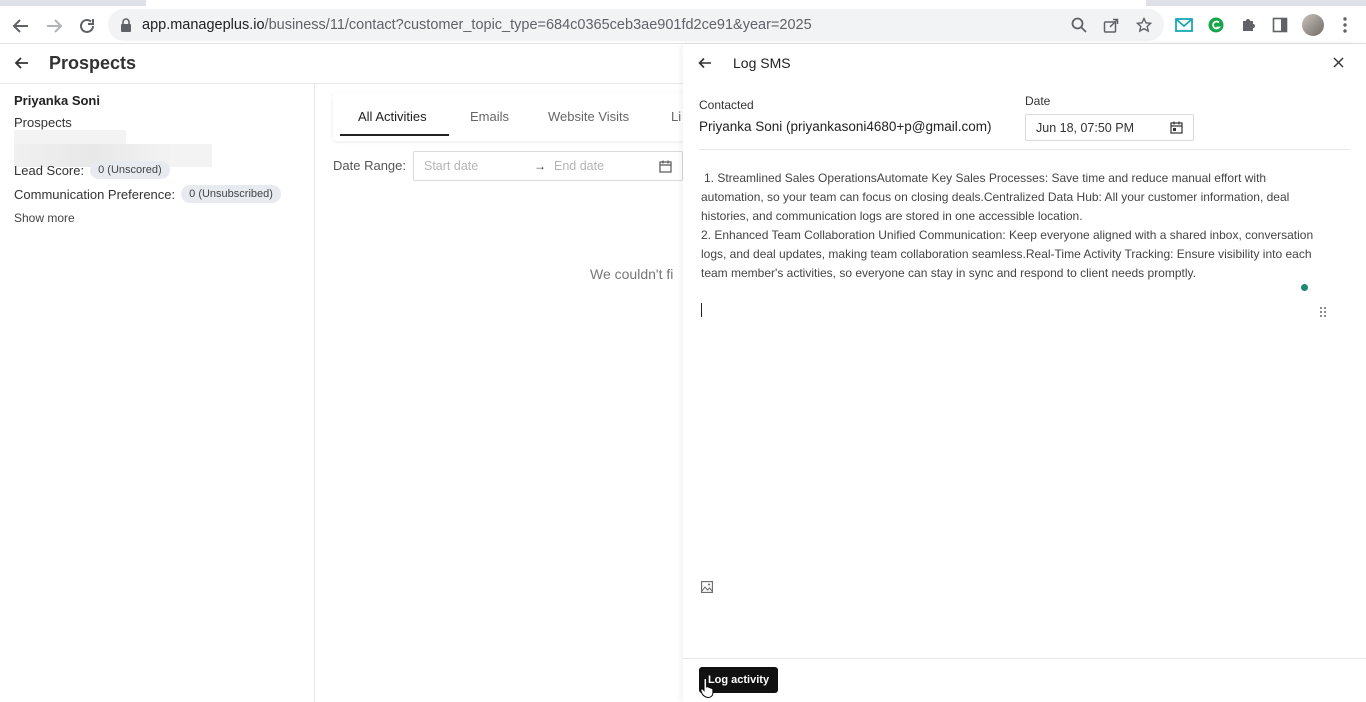 The height and width of the screenshot is (702, 1366). I want to click on lead-score-badge: 0 (Unscored), so click(130, 170).